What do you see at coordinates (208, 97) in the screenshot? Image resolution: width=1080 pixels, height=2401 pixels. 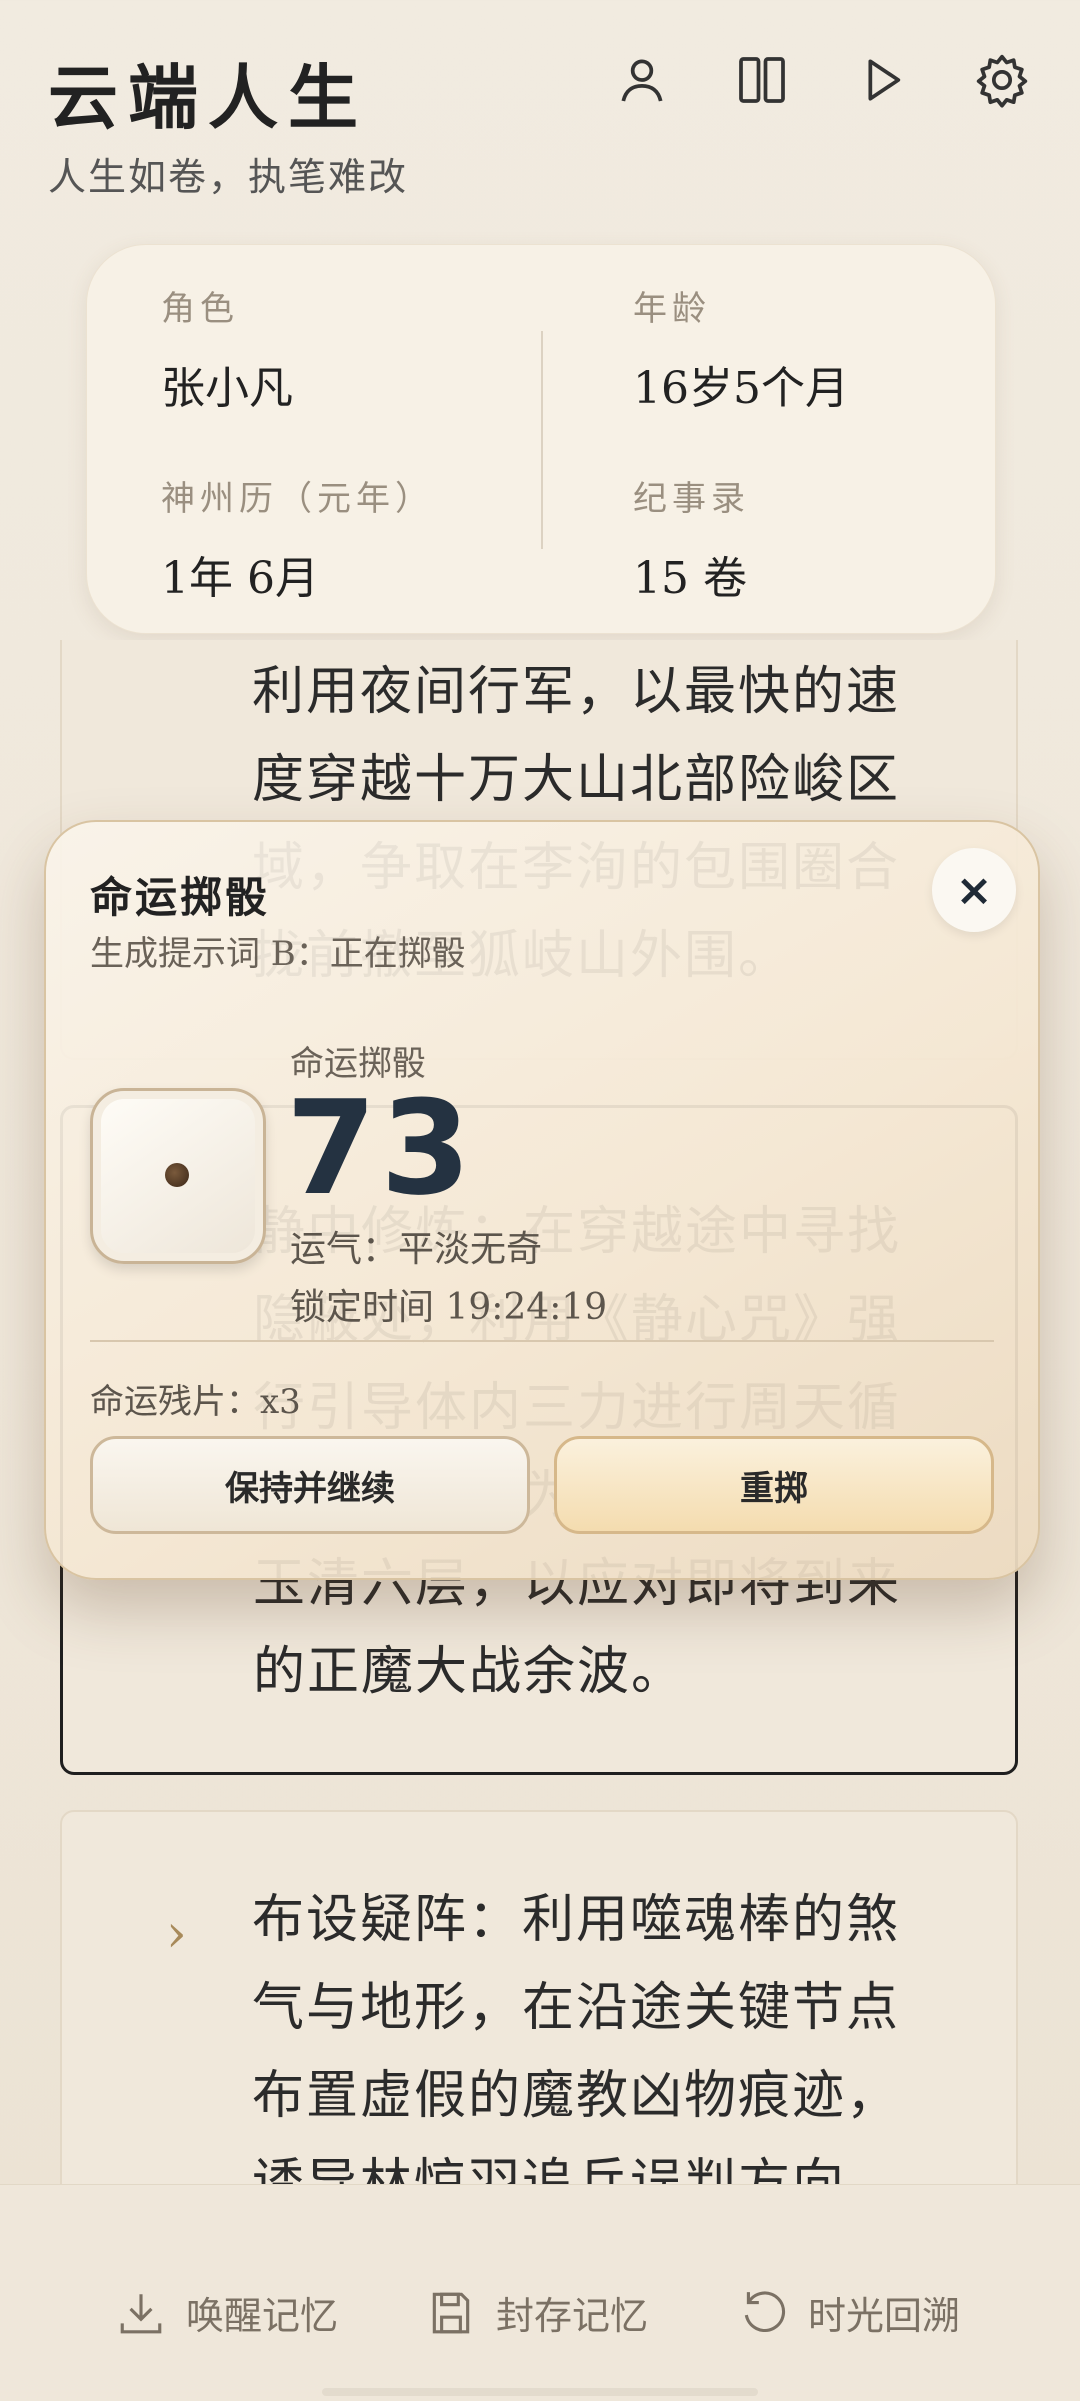 I see `app-title: 云端人生` at bounding box center [208, 97].